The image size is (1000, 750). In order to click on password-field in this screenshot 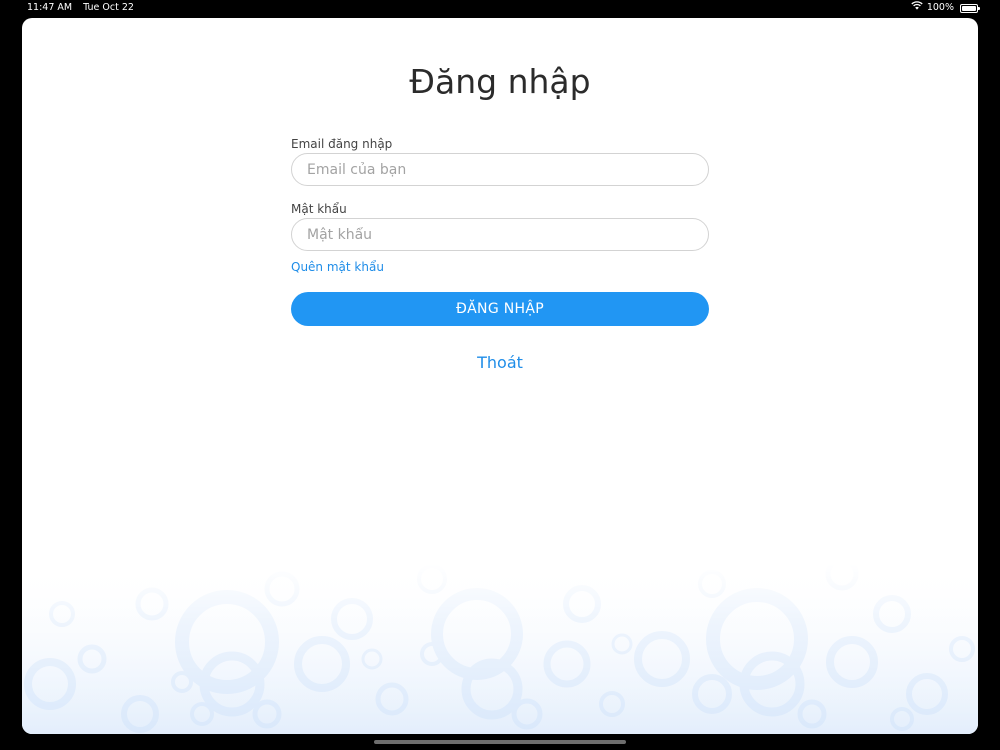, I will do `click(500, 234)`.